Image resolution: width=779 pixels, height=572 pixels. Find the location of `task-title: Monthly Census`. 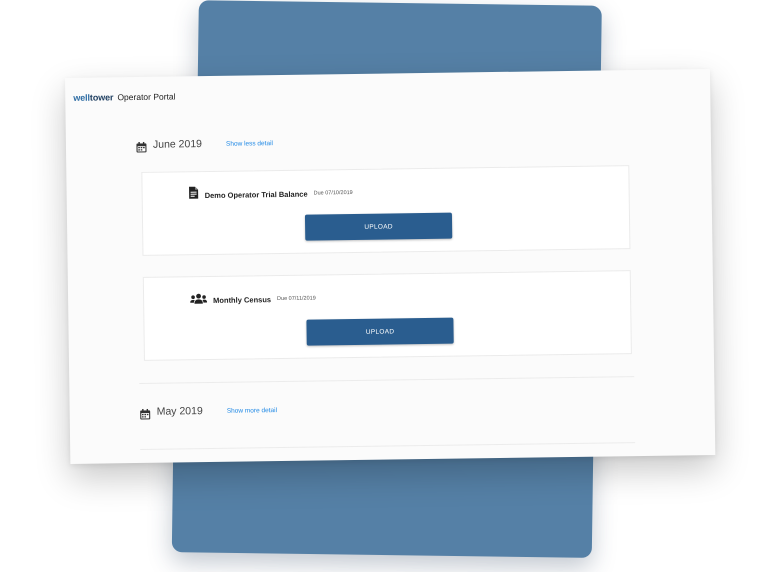

task-title: Monthly Census is located at coordinates (242, 299).